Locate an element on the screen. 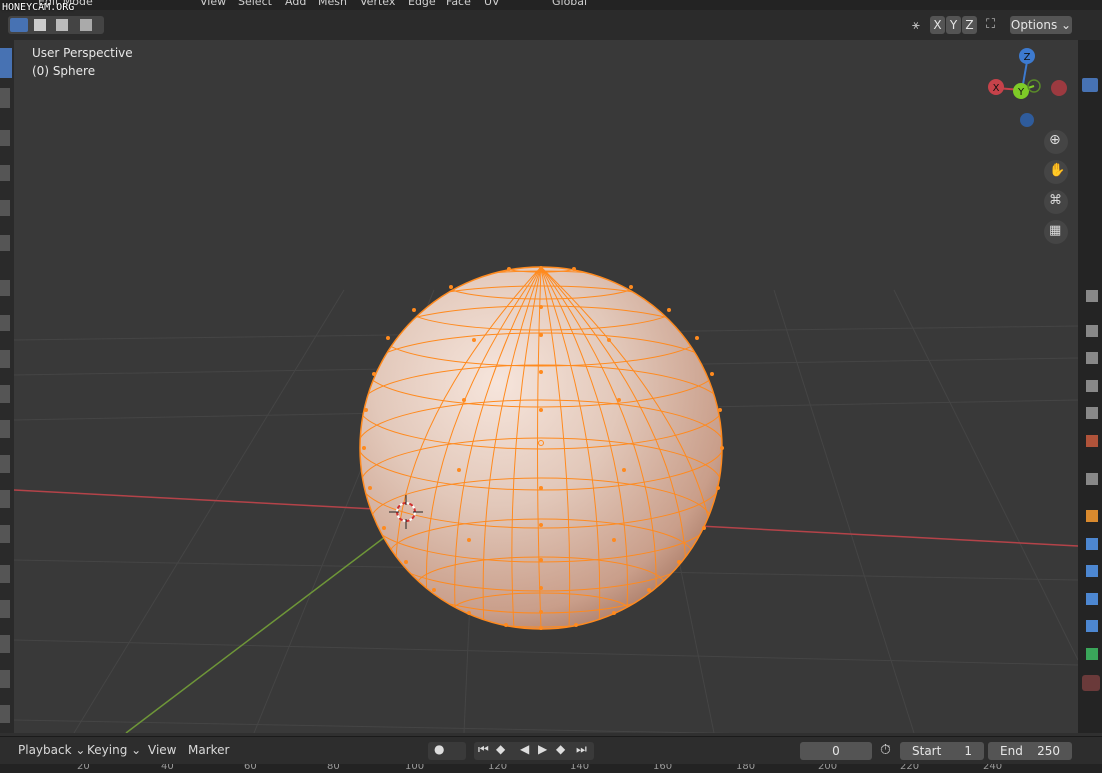 The image size is (1102, 773). next-keyframe-icon: ◆ is located at coordinates (560, 749).